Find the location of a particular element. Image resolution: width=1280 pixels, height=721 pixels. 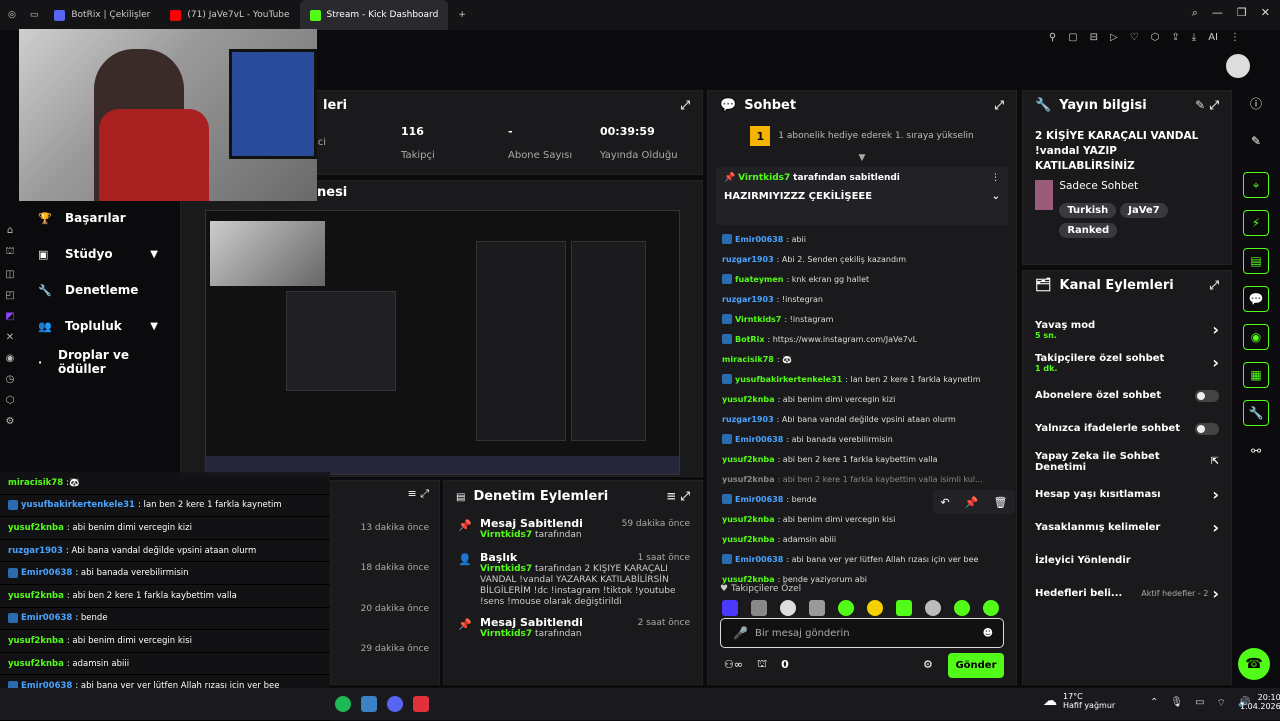

pin-icon: 📌 is located at coordinates (972, 502).